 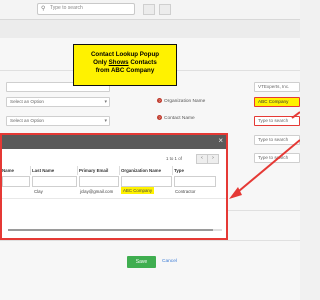 I want to click on column-header-name: Name, so click(x=8, y=170).